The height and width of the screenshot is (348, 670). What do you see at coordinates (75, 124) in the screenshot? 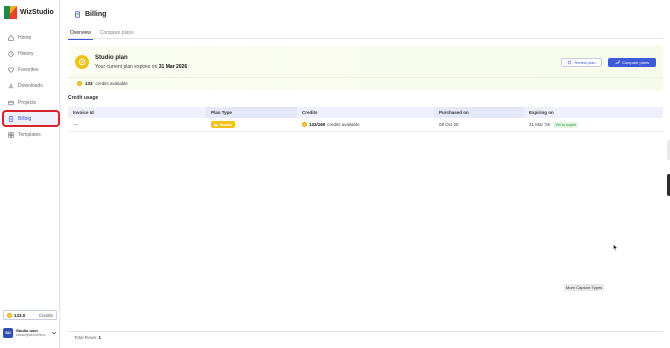
I see `invoice-id-cell: —` at bounding box center [75, 124].